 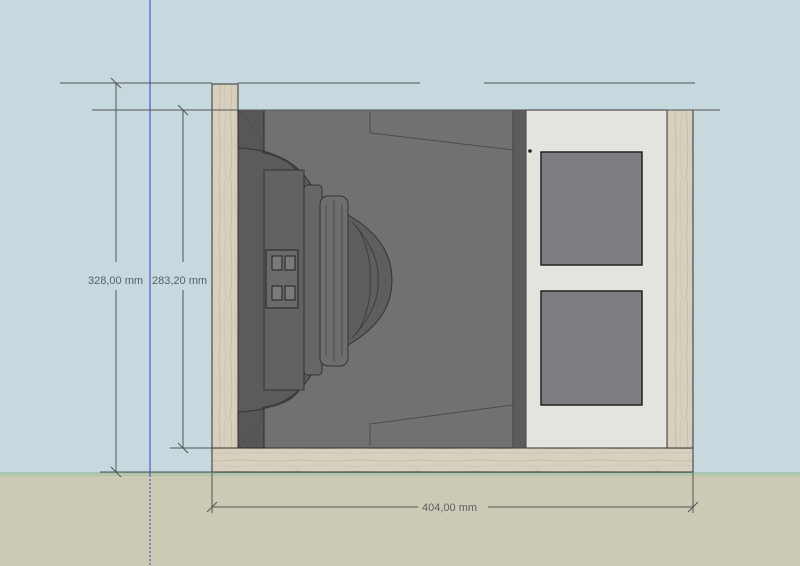 I want to click on right-wall-panel, so click(x=680, y=279).